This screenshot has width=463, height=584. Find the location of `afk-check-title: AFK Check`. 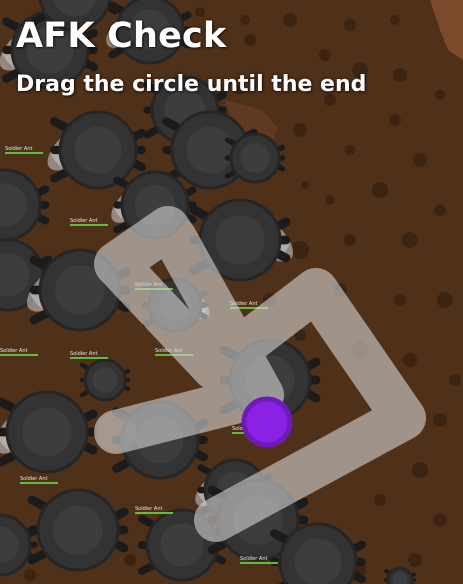

afk-check-title: AFK Check is located at coordinates (121, 36).